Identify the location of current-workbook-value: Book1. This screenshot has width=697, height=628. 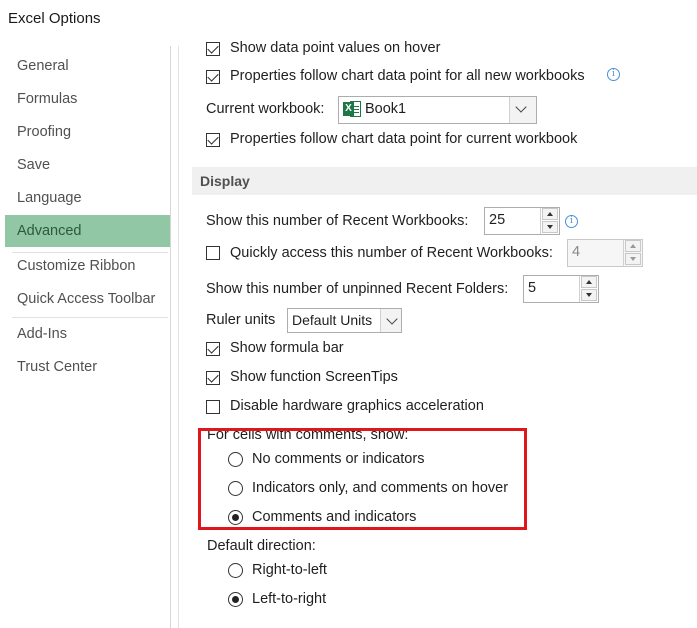
(386, 109).